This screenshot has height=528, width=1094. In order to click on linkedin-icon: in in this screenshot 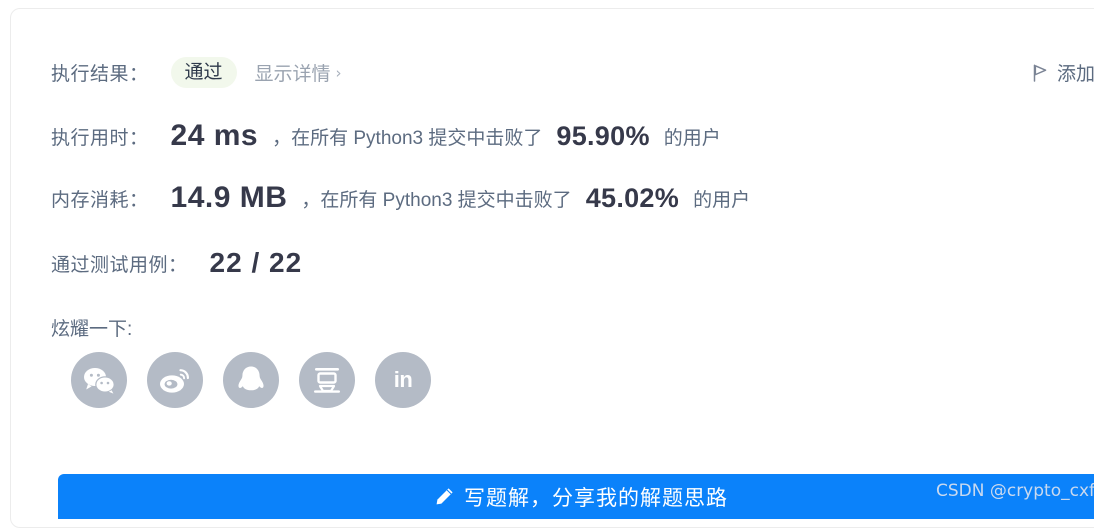, I will do `click(403, 379)`.